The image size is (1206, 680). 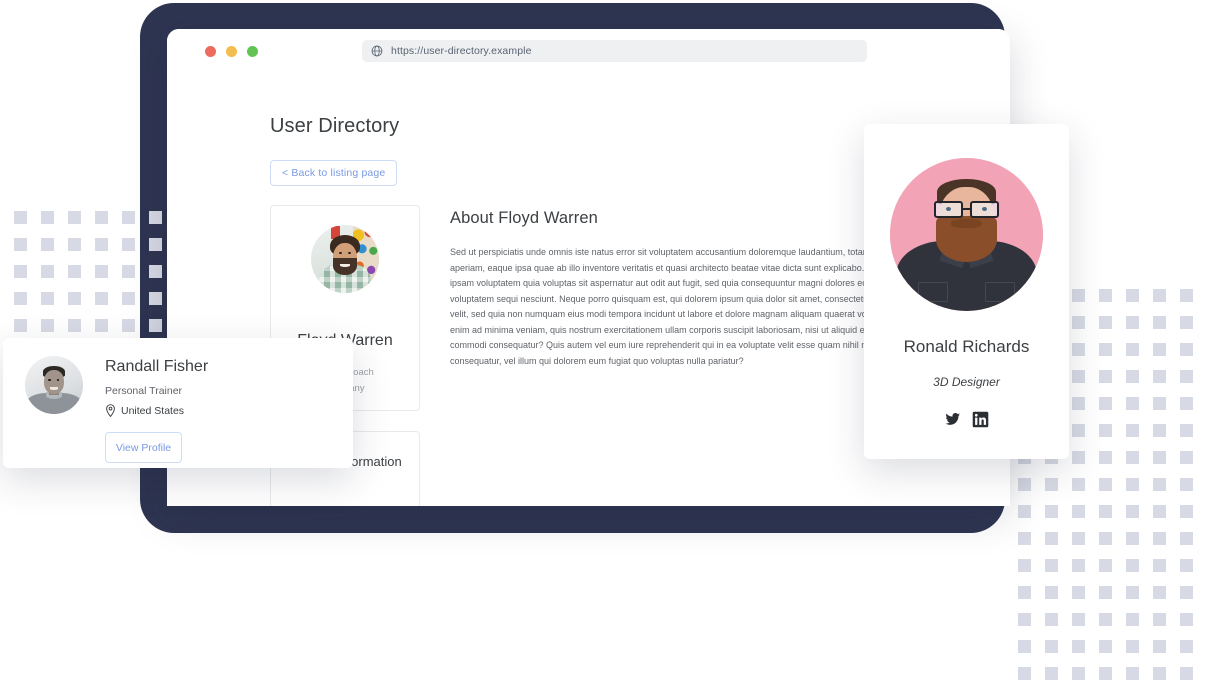 What do you see at coordinates (210, 51) in the screenshot?
I see `close-button` at bounding box center [210, 51].